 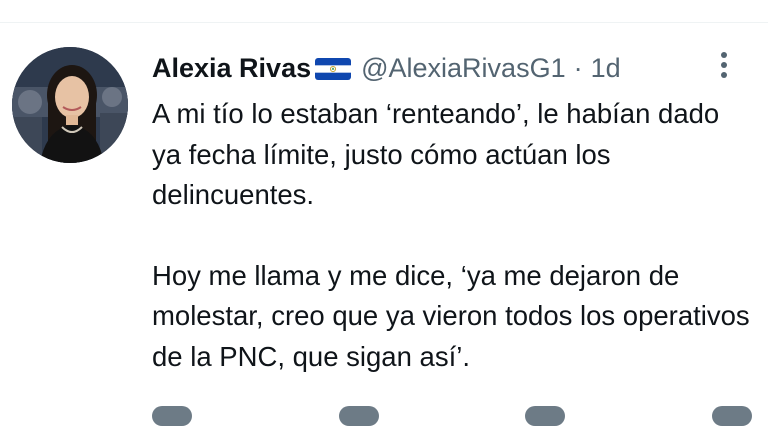 What do you see at coordinates (545, 416) in the screenshot?
I see `like-icon` at bounding box center [545, 416].